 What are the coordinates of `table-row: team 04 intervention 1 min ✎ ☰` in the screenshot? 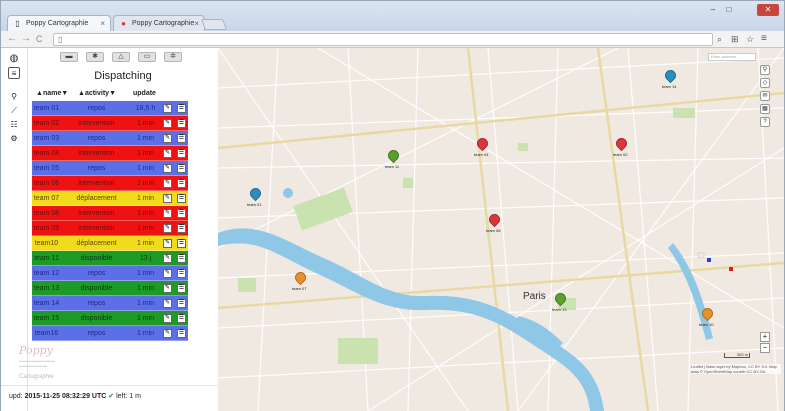 It's located at (110, 153).